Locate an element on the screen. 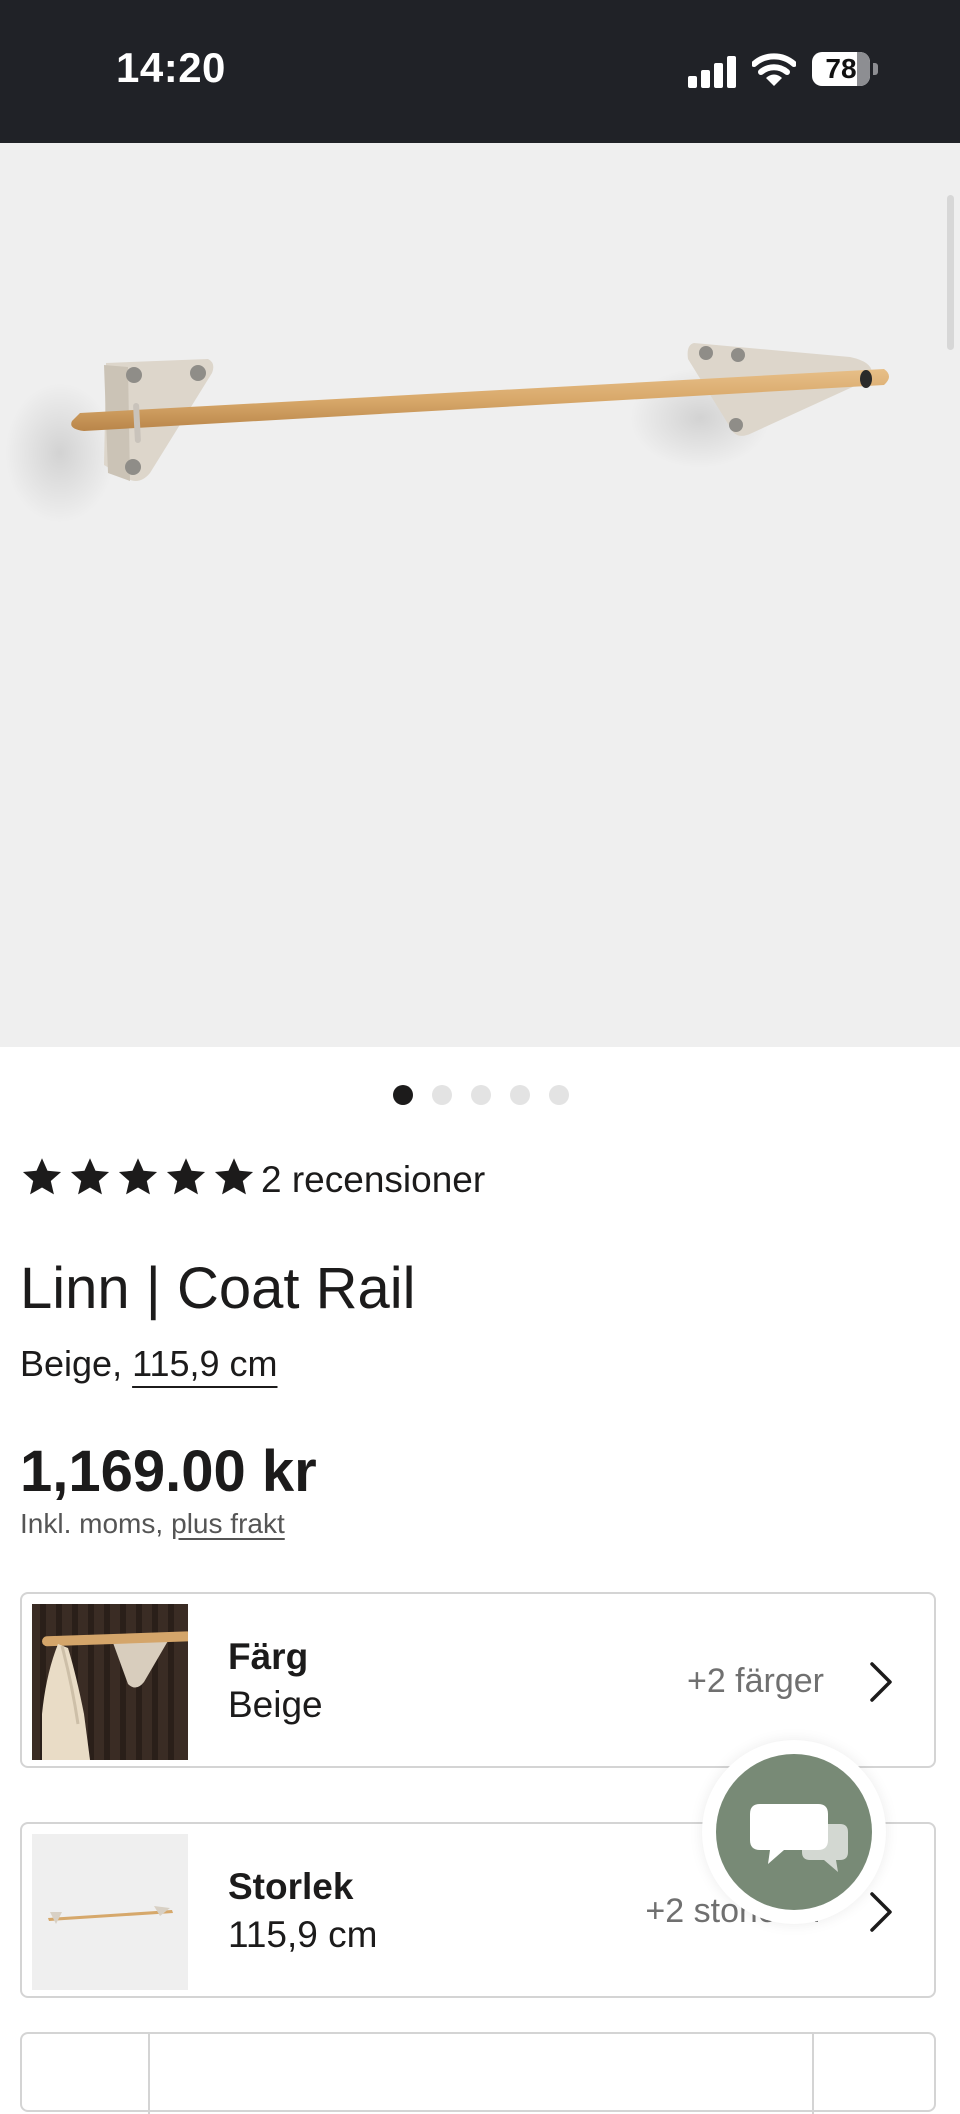 This screenshot has height=2114, width=960. size-option-label: Storlek is located at coordinates (291, 1886).